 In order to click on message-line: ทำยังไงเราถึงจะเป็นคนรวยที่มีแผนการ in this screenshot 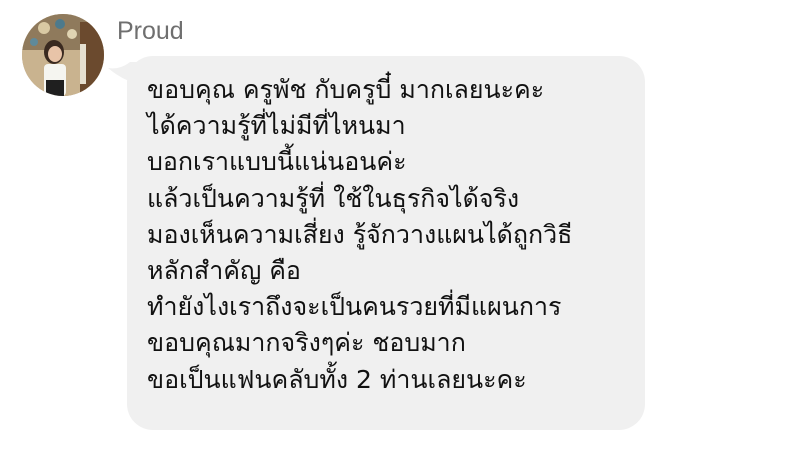, I will do `click(354, 307)`.